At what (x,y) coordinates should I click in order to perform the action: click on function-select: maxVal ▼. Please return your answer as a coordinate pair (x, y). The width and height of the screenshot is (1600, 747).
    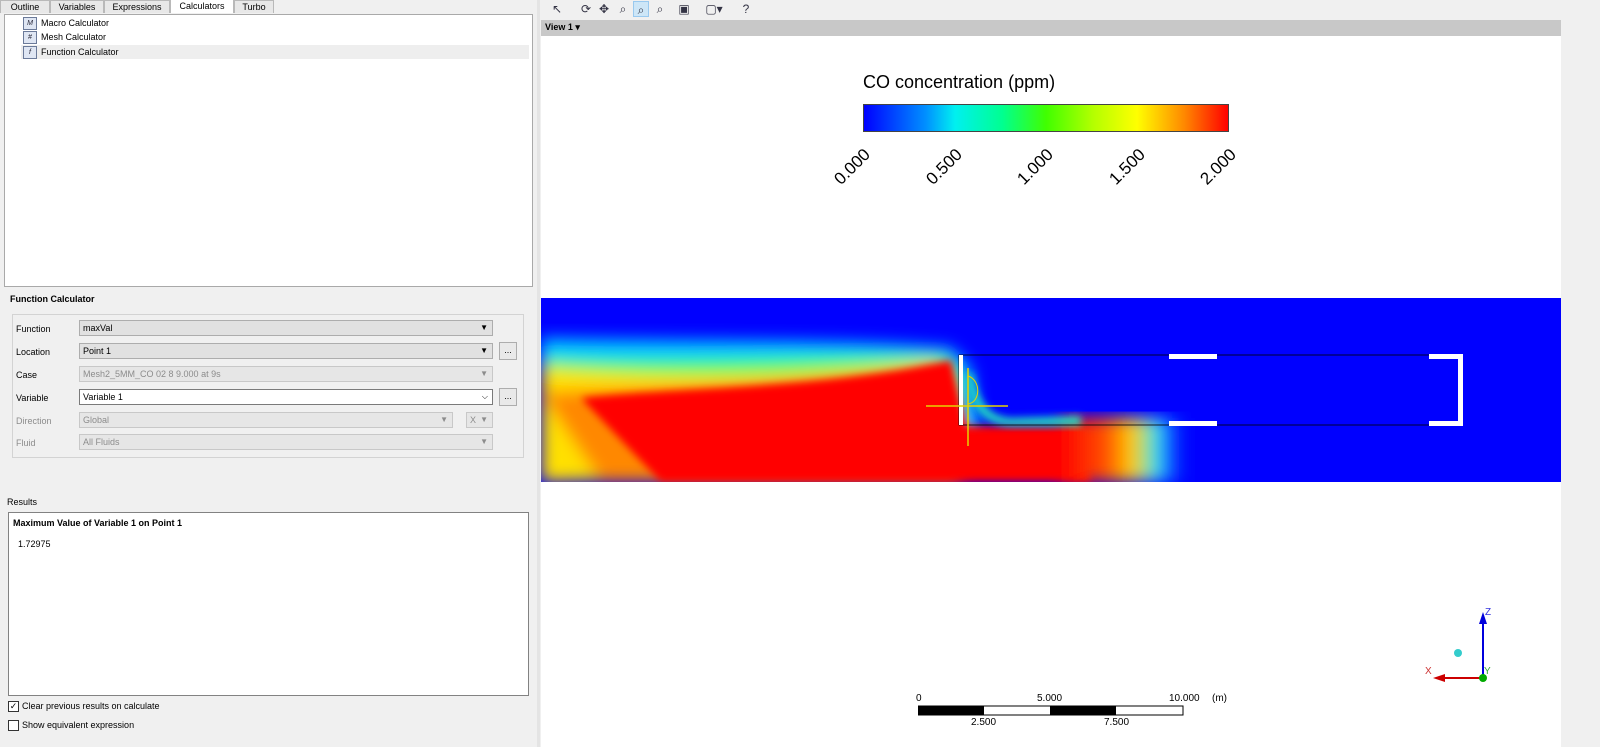
    Looking at the image, I should click on (286, 328).